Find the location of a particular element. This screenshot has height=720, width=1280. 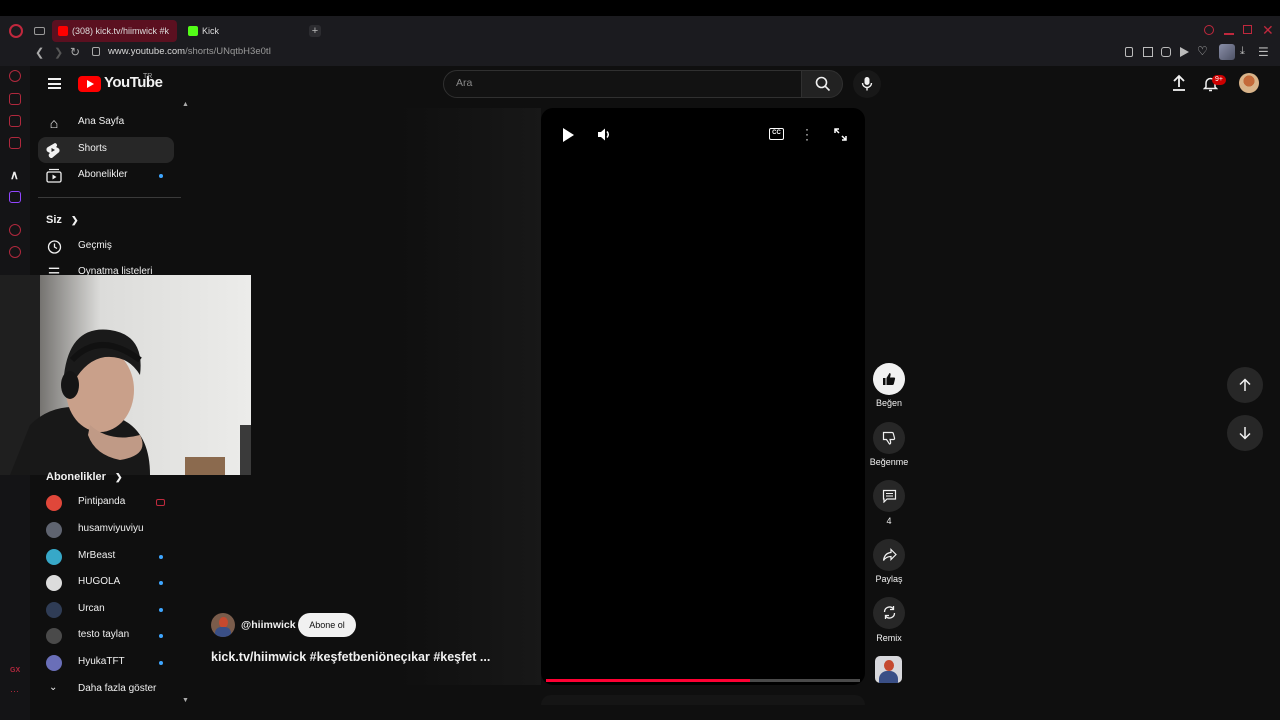

channel-label: HUGOLA is located at coordinates (99, 581).